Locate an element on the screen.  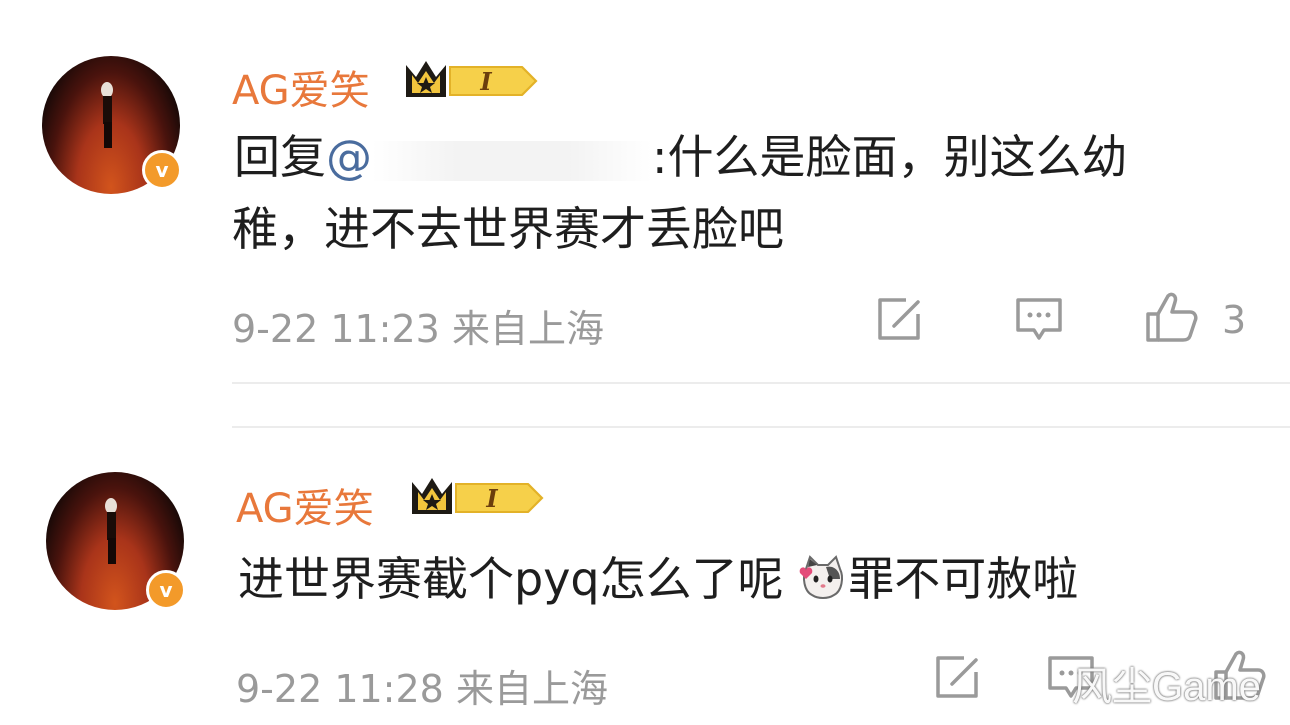
redacted-username is located at coordinates (512, 160).